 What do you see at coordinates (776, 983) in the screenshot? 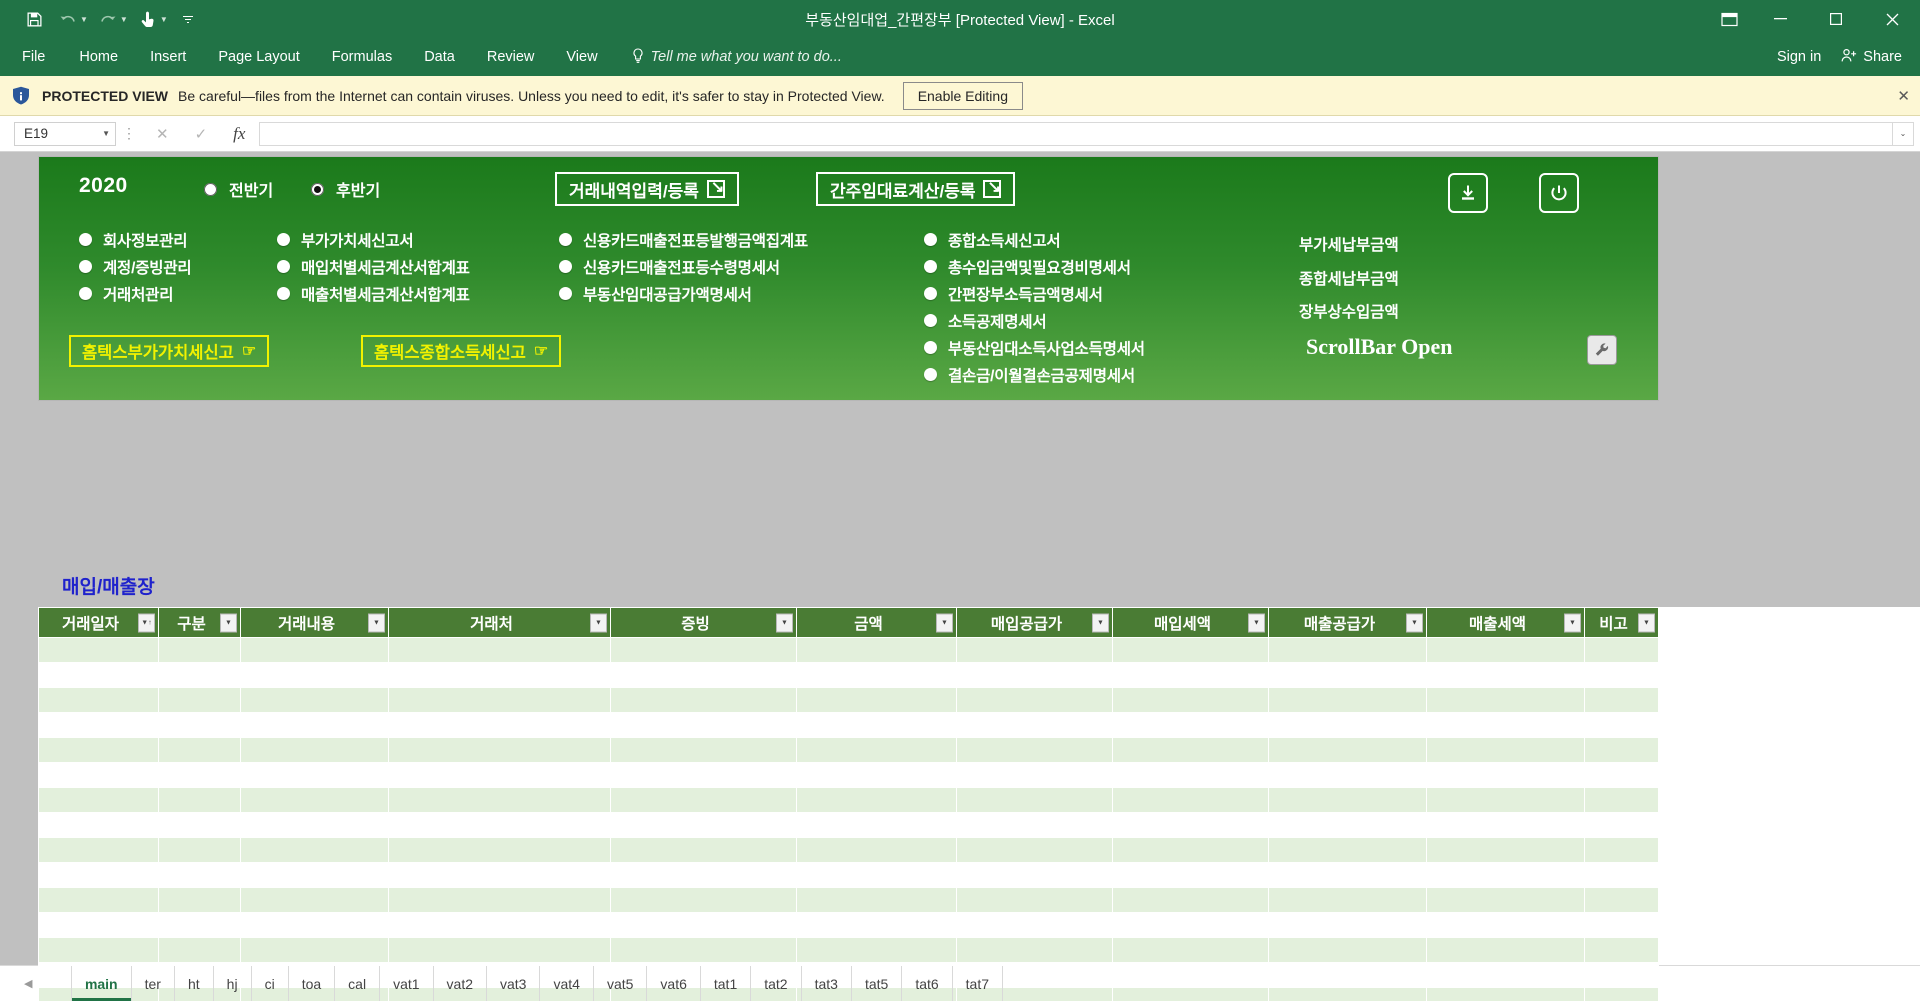
I see `sheet-tab-tat2: tat2` at bounding box center [776, 983].